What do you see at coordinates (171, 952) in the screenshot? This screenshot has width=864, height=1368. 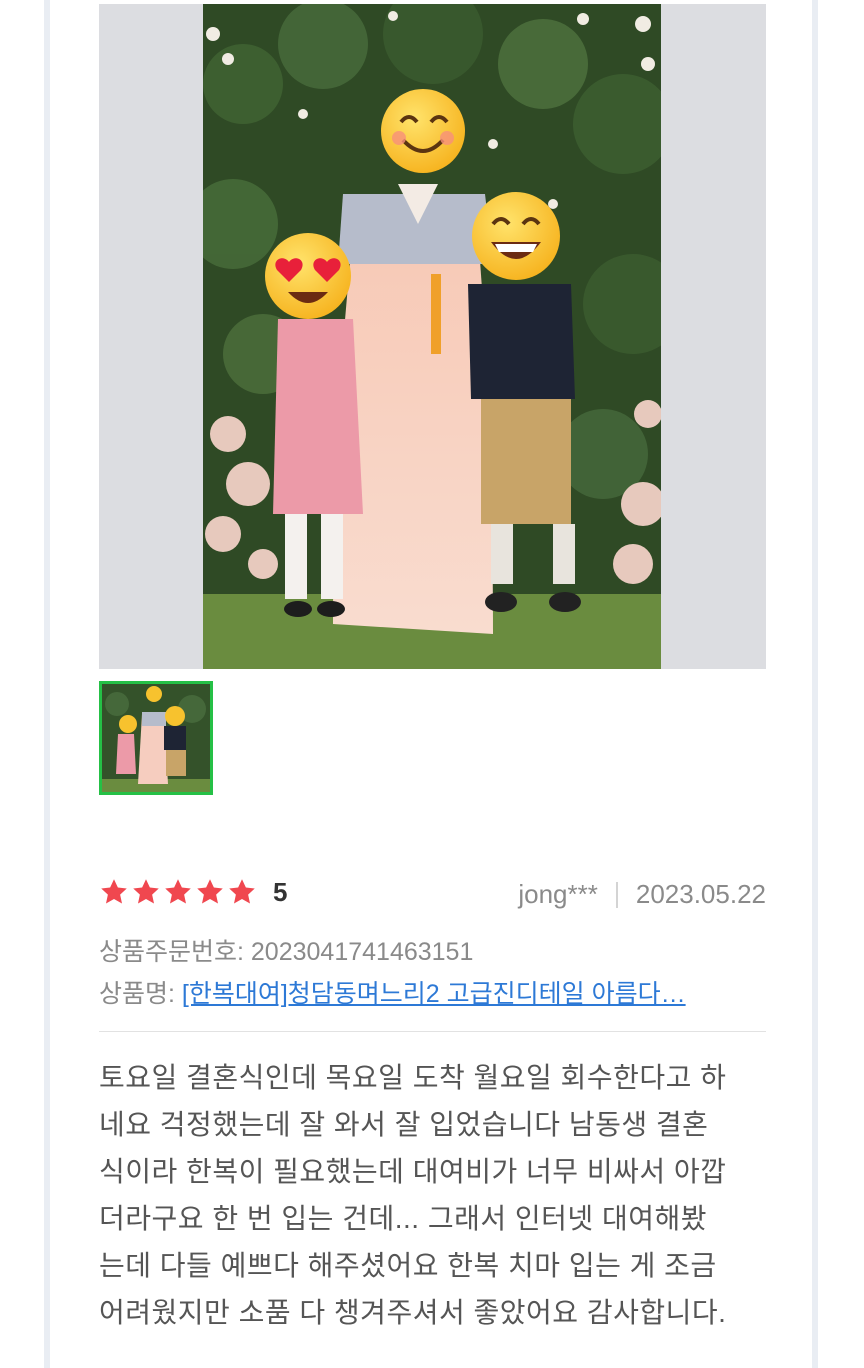 I see `order-number-label: 상품주문번호:` at bounding box center [171, 952].